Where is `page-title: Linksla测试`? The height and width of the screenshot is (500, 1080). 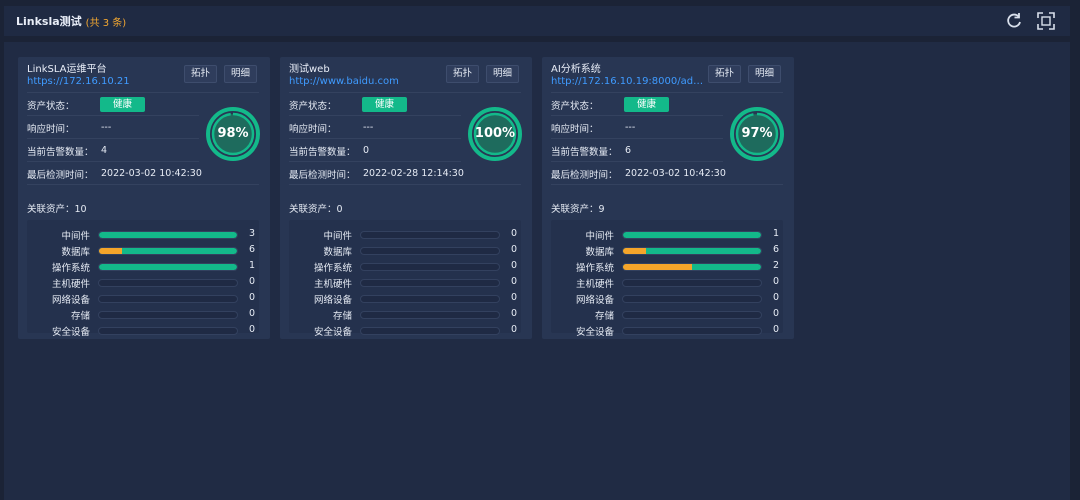
page-title: Linksla测试 is located at coordinates (49, 21).